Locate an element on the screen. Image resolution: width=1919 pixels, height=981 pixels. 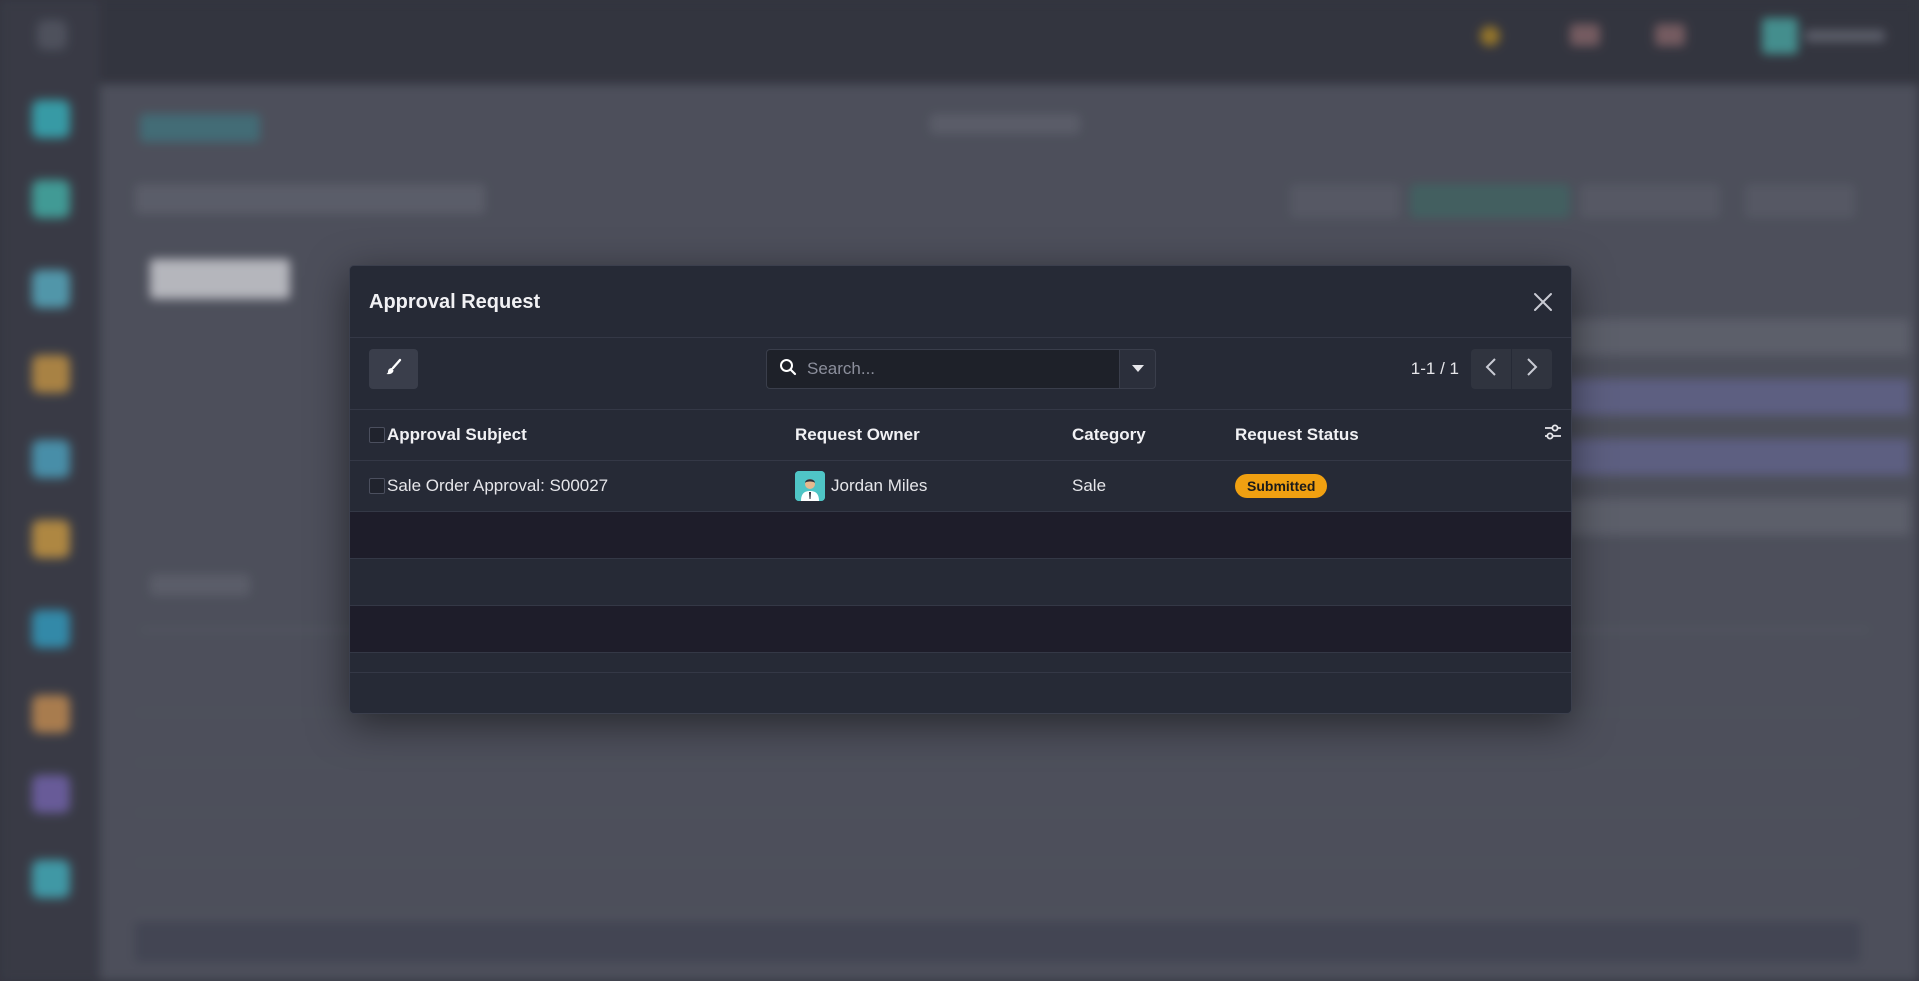
status-badge: Submitted is located at coordinates (1281, 485).